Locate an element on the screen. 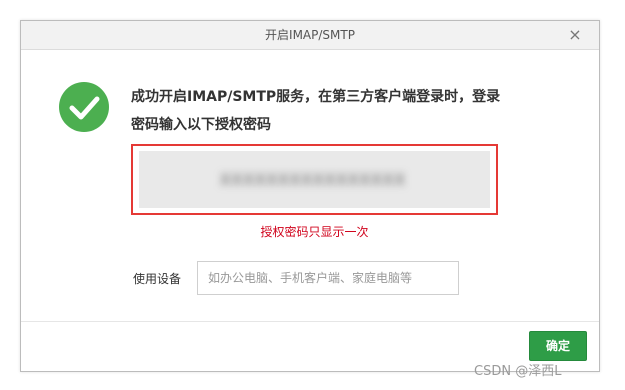  device-input is located at coordinates (328, 278).